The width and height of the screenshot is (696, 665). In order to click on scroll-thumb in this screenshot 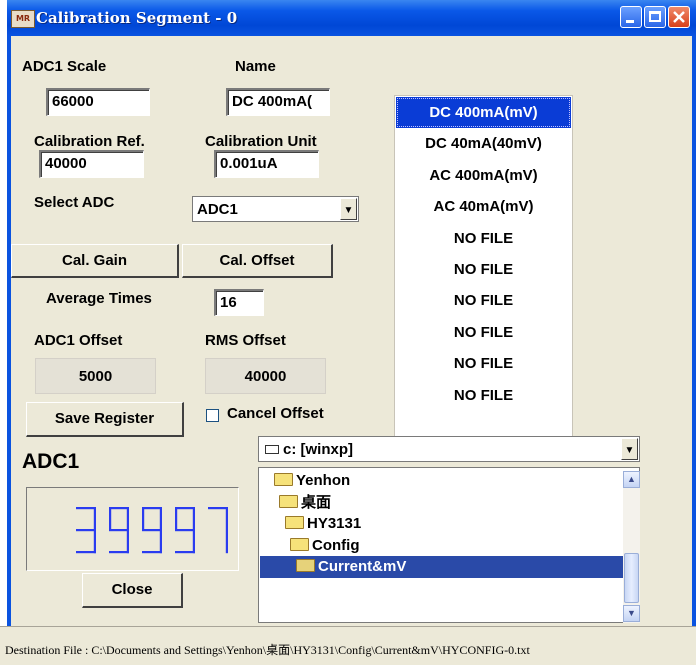, I will do `click(631, 578)`.